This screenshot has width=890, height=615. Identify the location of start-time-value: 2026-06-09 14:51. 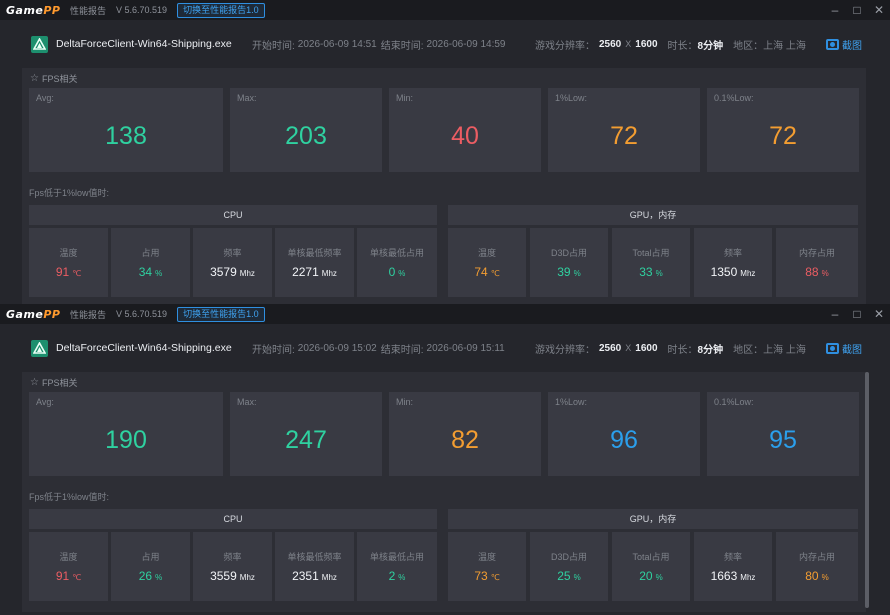
(337, 44).